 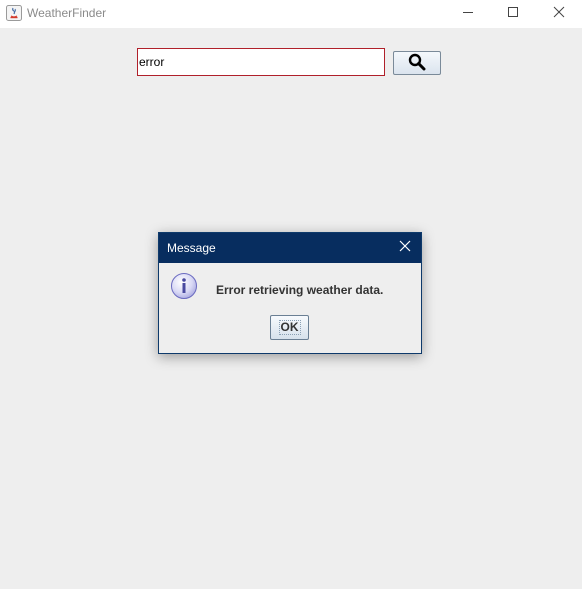 I want to click on window-close-button, so click(x=559, y=14).